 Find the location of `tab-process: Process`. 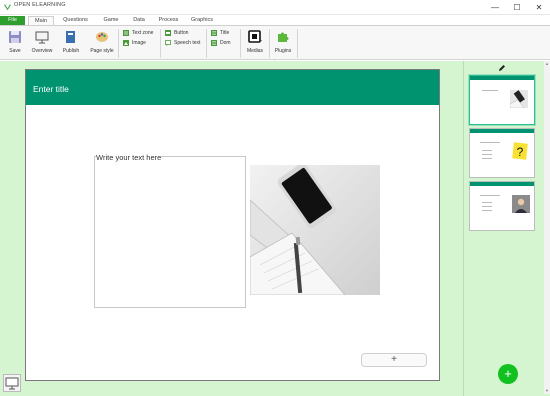

tab-process: Process is located at coordinates (168, 20).